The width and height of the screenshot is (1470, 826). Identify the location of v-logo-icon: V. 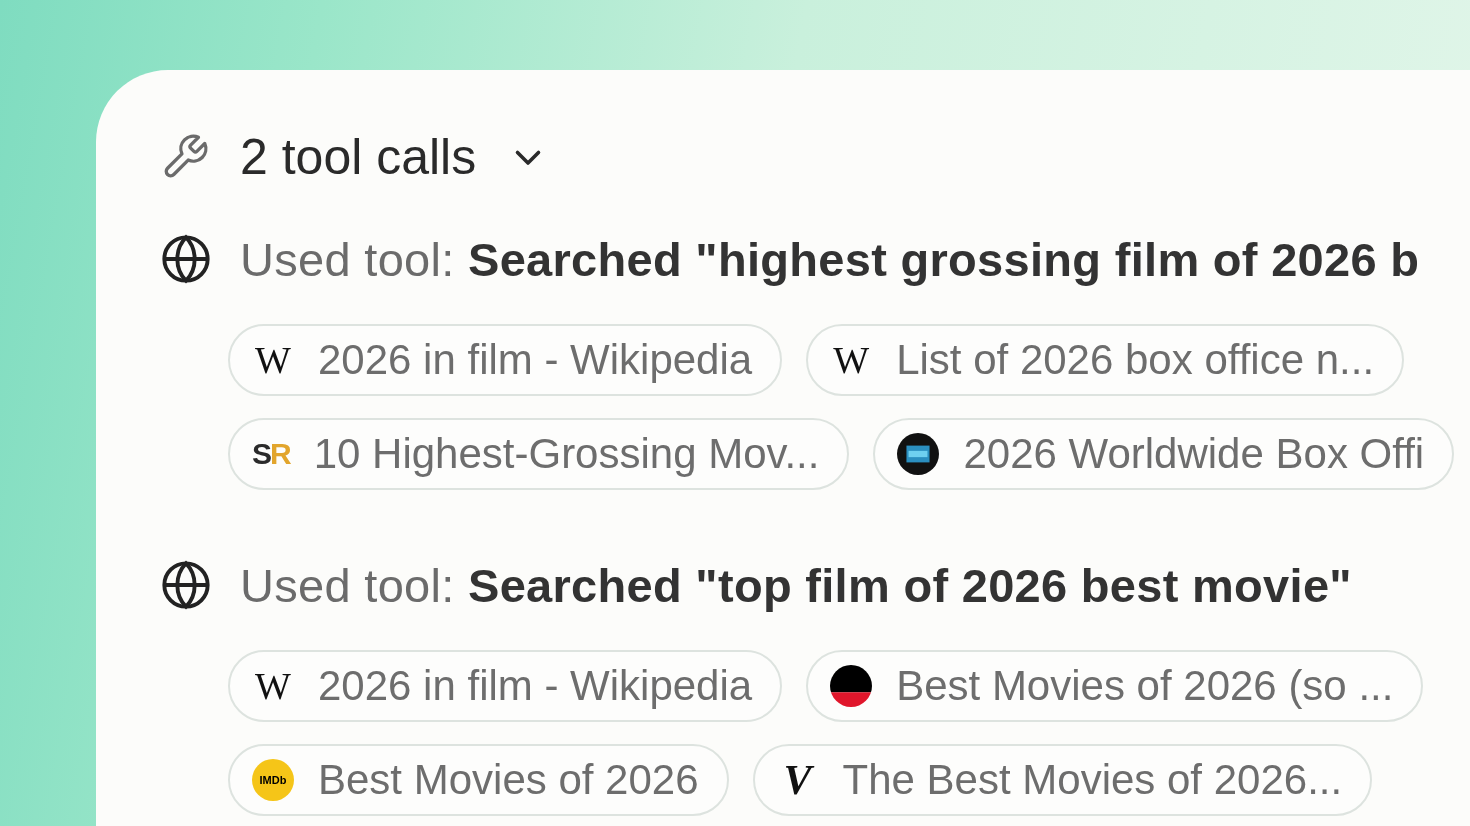
(797, 780).